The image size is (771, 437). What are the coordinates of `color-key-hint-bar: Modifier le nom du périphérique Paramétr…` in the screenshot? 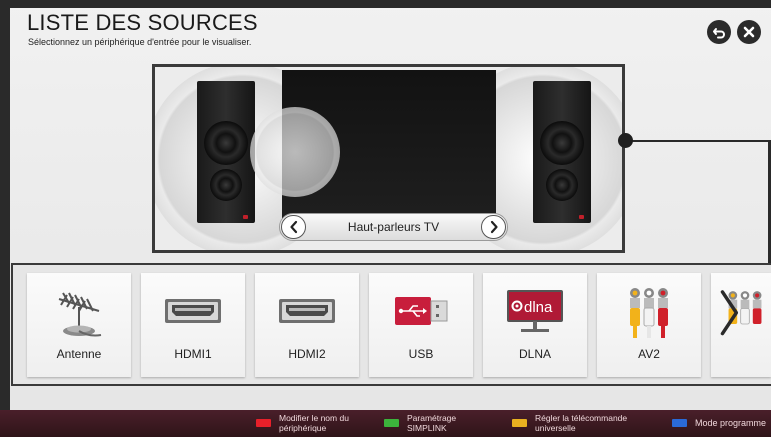 It's located at (385, 423).